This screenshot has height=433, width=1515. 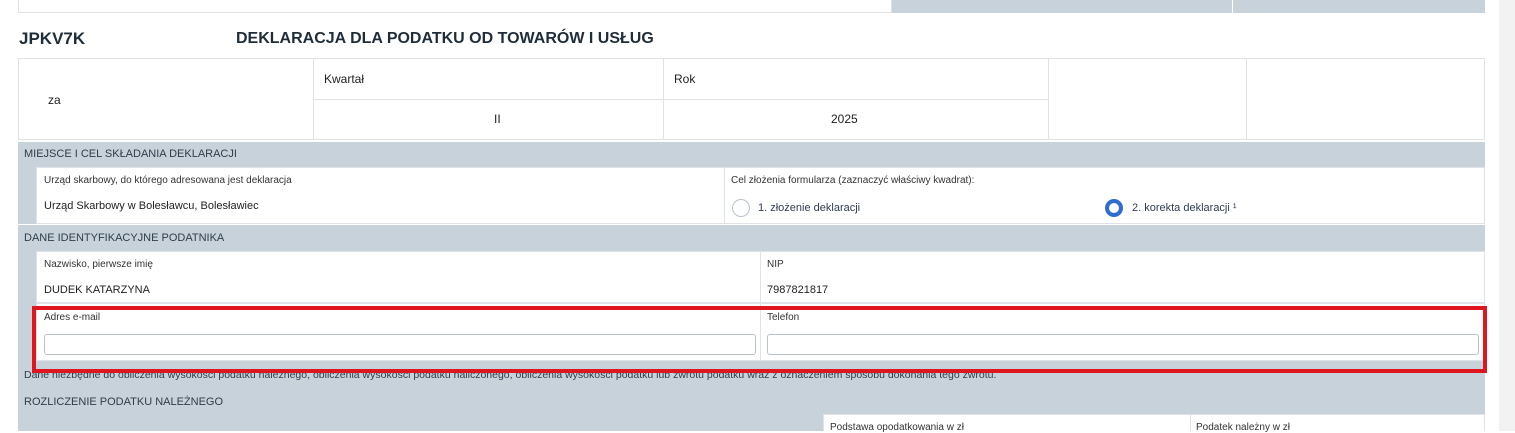 What do you see at coordinates (54, 100) in the screenshot?
I see `za-label: za` at bounding box center [54, 100].